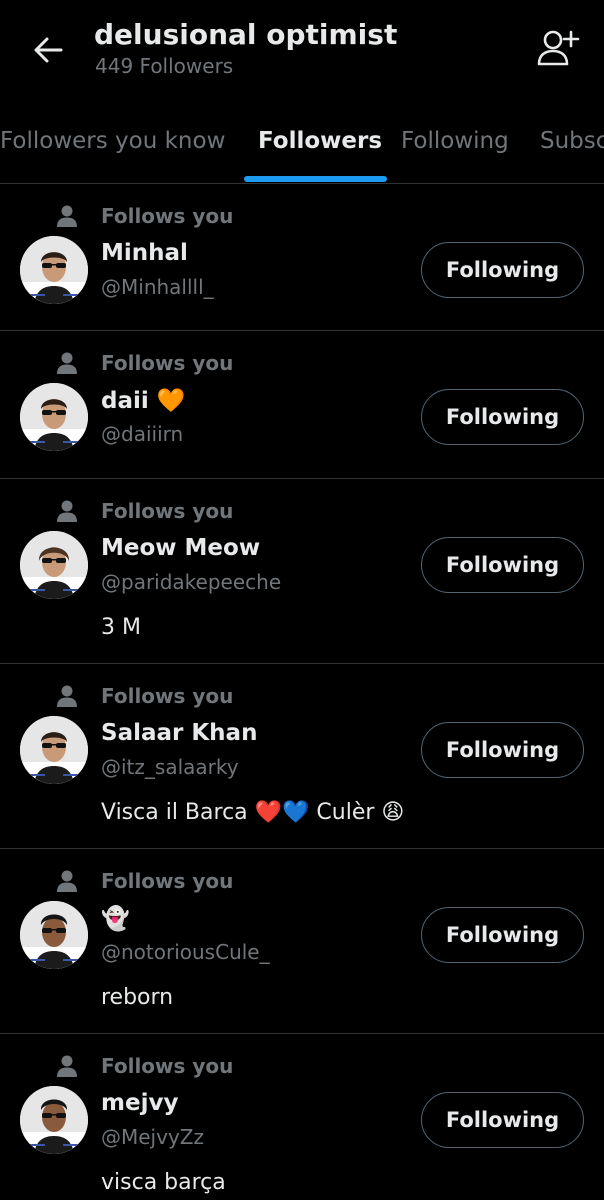 The image size is (604, 1200). What do you see at coordinates (320, 141) in the screenshot?
I see `tab-followers: Followers` at bounding box center [320, 141].